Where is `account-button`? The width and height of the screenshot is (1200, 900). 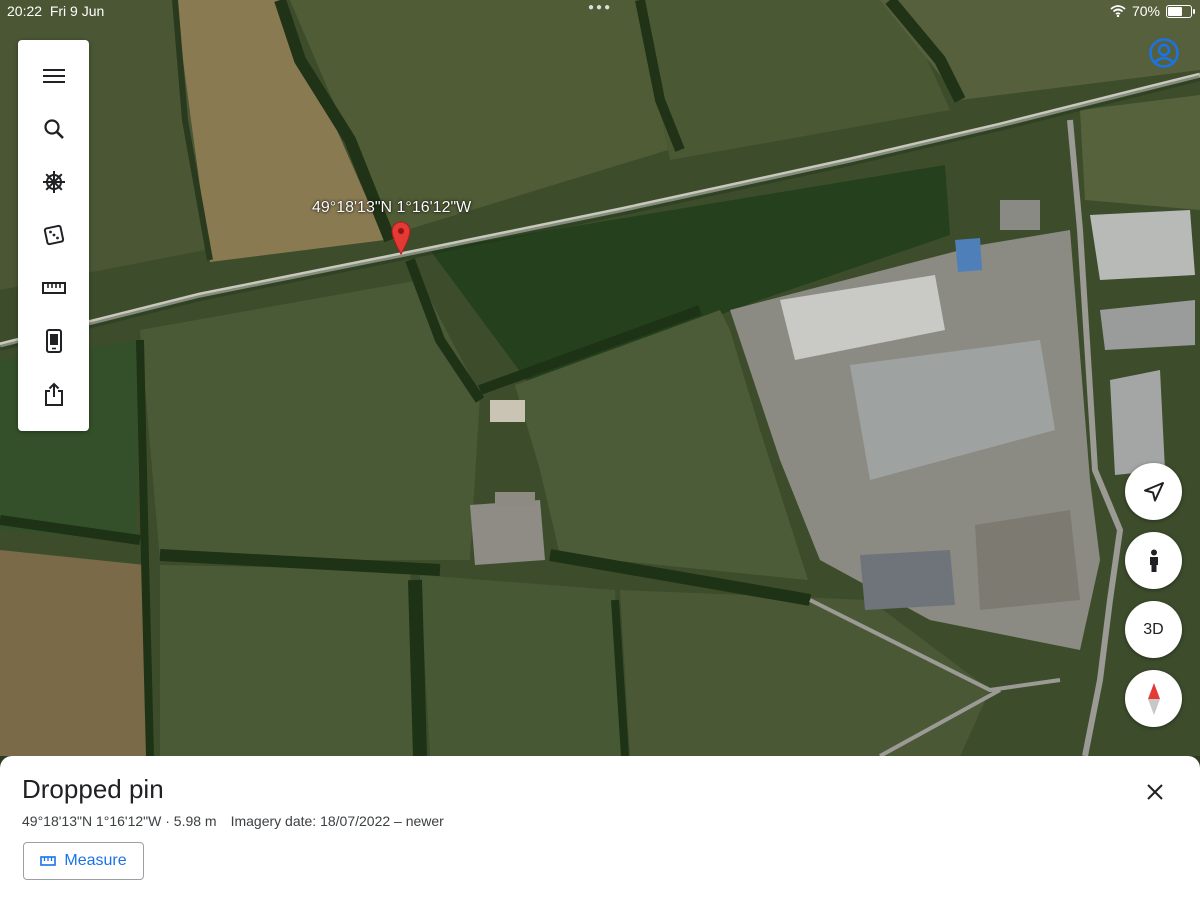 account-button is located at coordinates (1164, 53).